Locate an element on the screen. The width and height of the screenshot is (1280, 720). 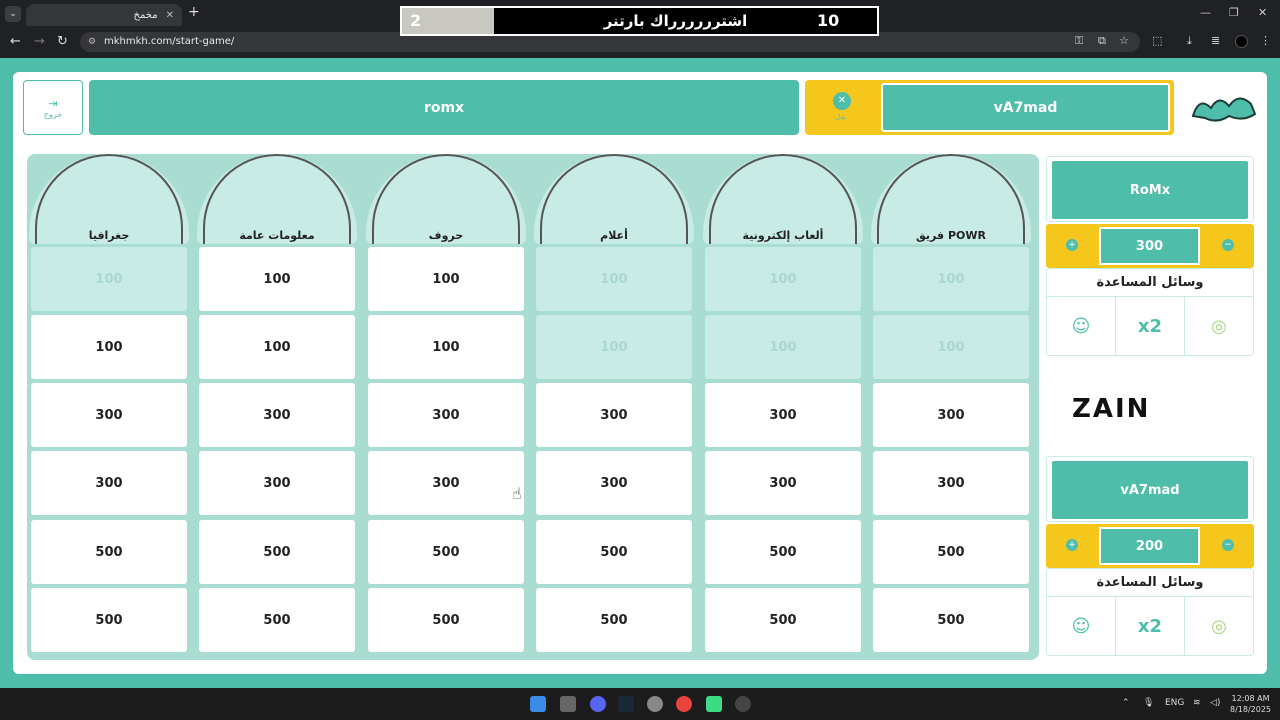
microphone-icon: 🎙 is located at coordinates (1148, 703).